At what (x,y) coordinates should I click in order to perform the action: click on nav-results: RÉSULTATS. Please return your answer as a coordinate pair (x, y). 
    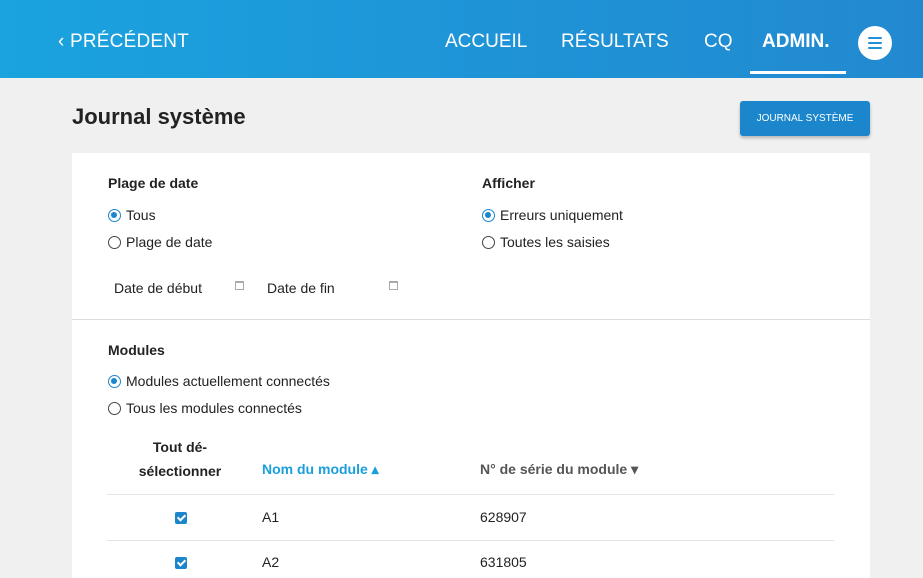
    Looking at the image, I should click on (615, 42).